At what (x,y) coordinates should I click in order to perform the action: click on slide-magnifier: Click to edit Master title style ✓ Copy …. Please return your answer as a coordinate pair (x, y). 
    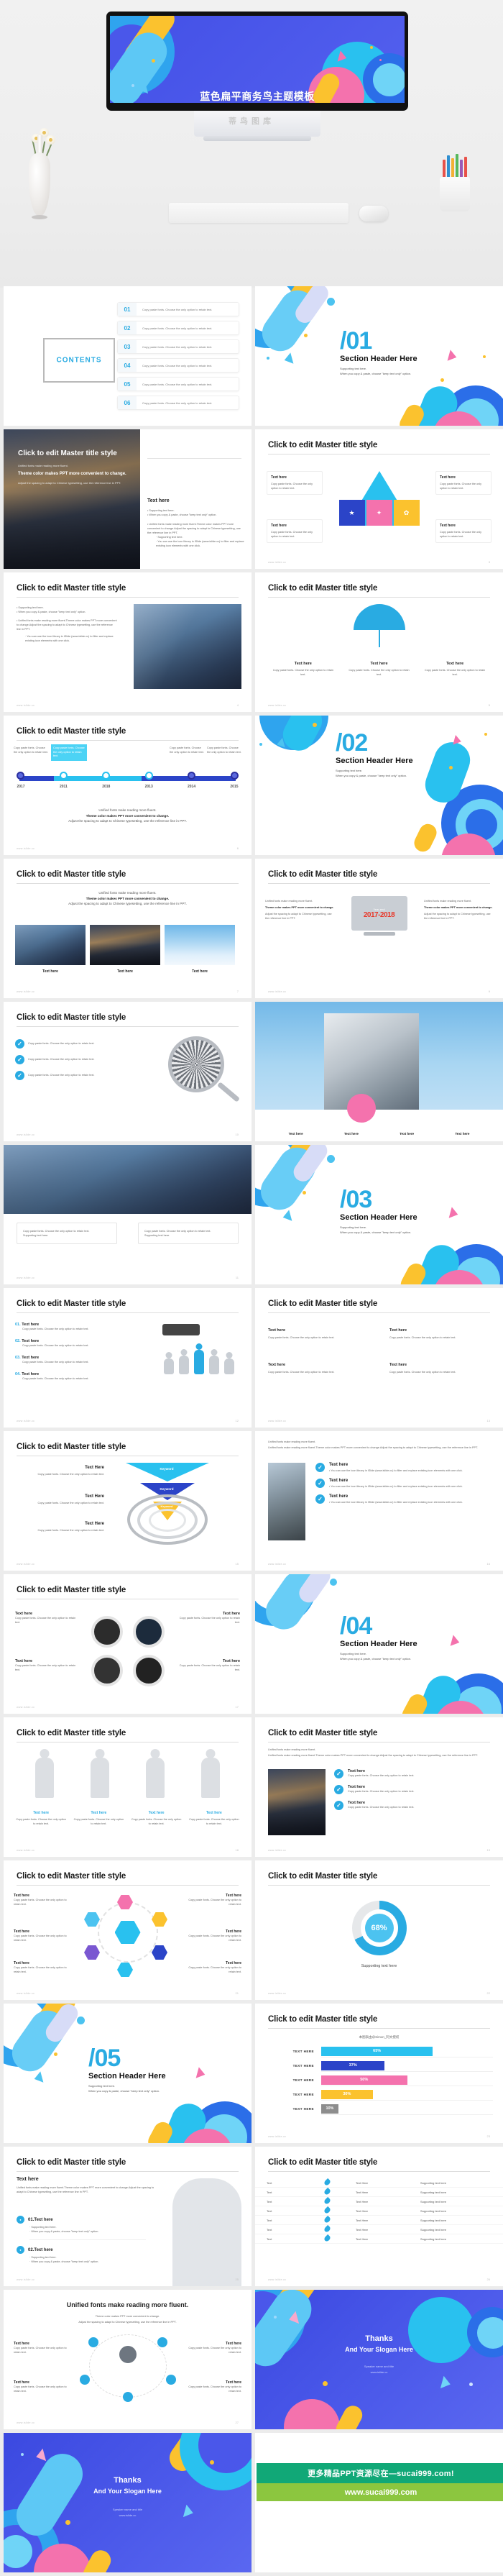
    Looking at the image, I should click on (127, 1071).